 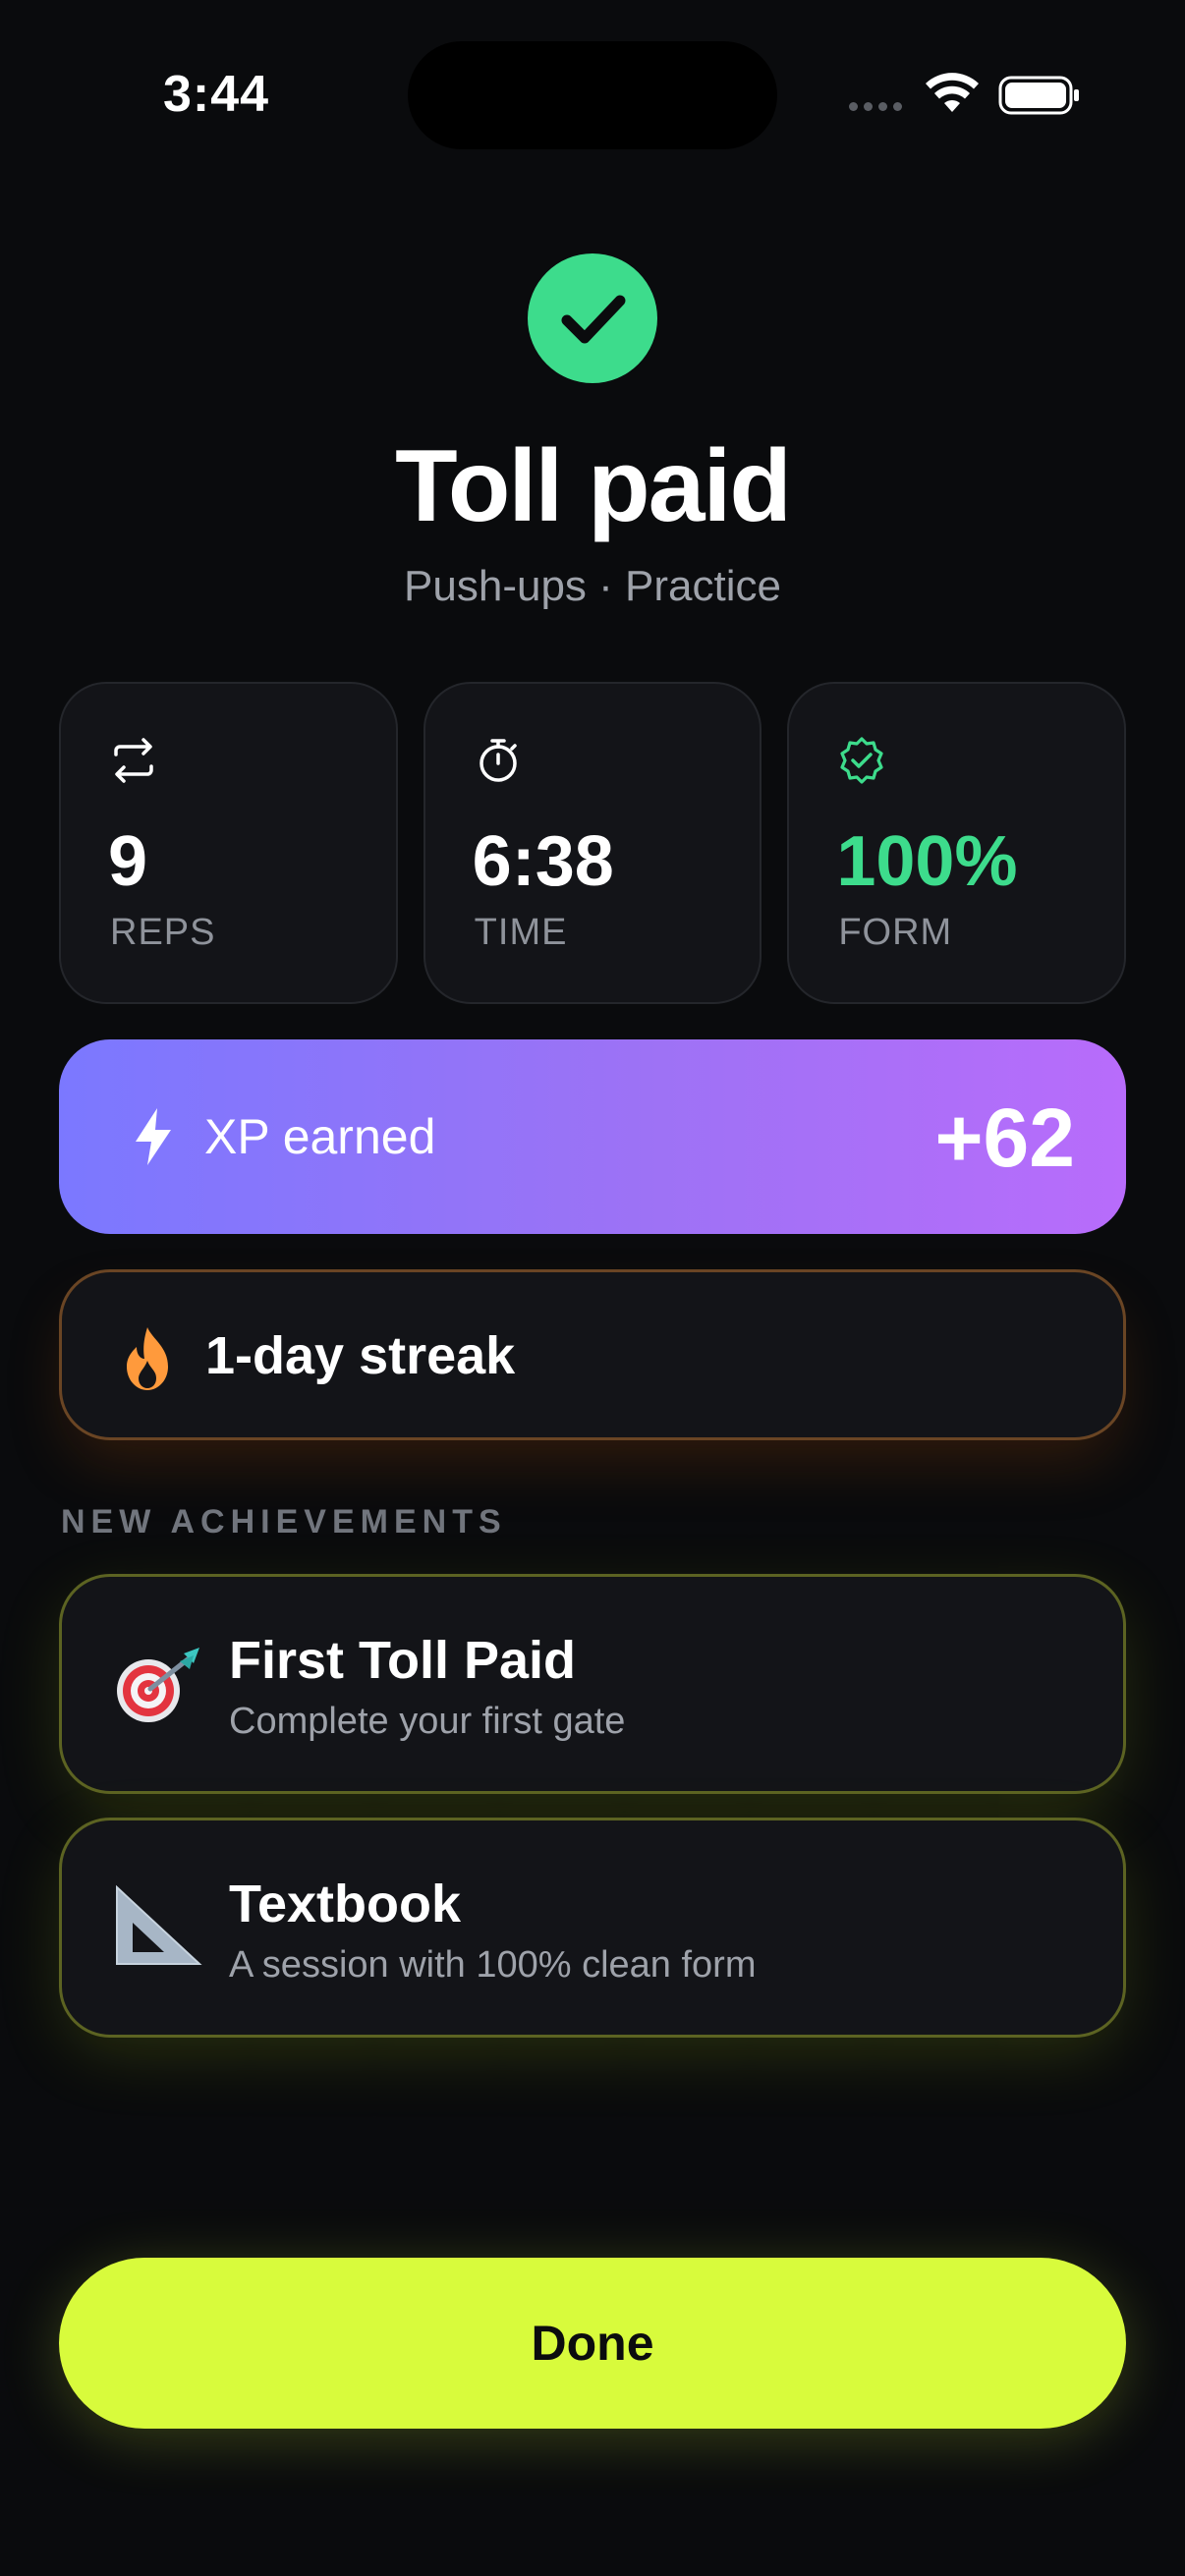 What do you see at coordinates (592, 586) in the screenshot?
I see `page-subtitle: Push-ups · Practice` at bounding box center [592, 586].